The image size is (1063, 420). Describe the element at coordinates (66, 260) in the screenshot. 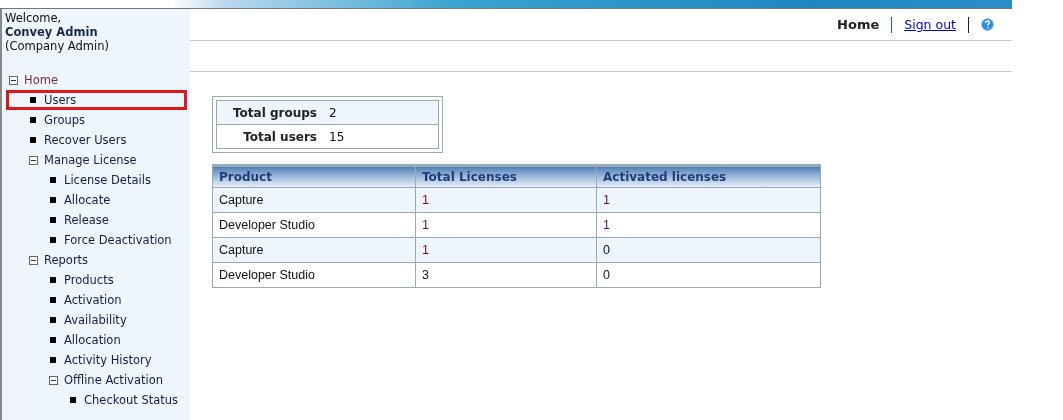

I see `nav-link: Reports` at that location.